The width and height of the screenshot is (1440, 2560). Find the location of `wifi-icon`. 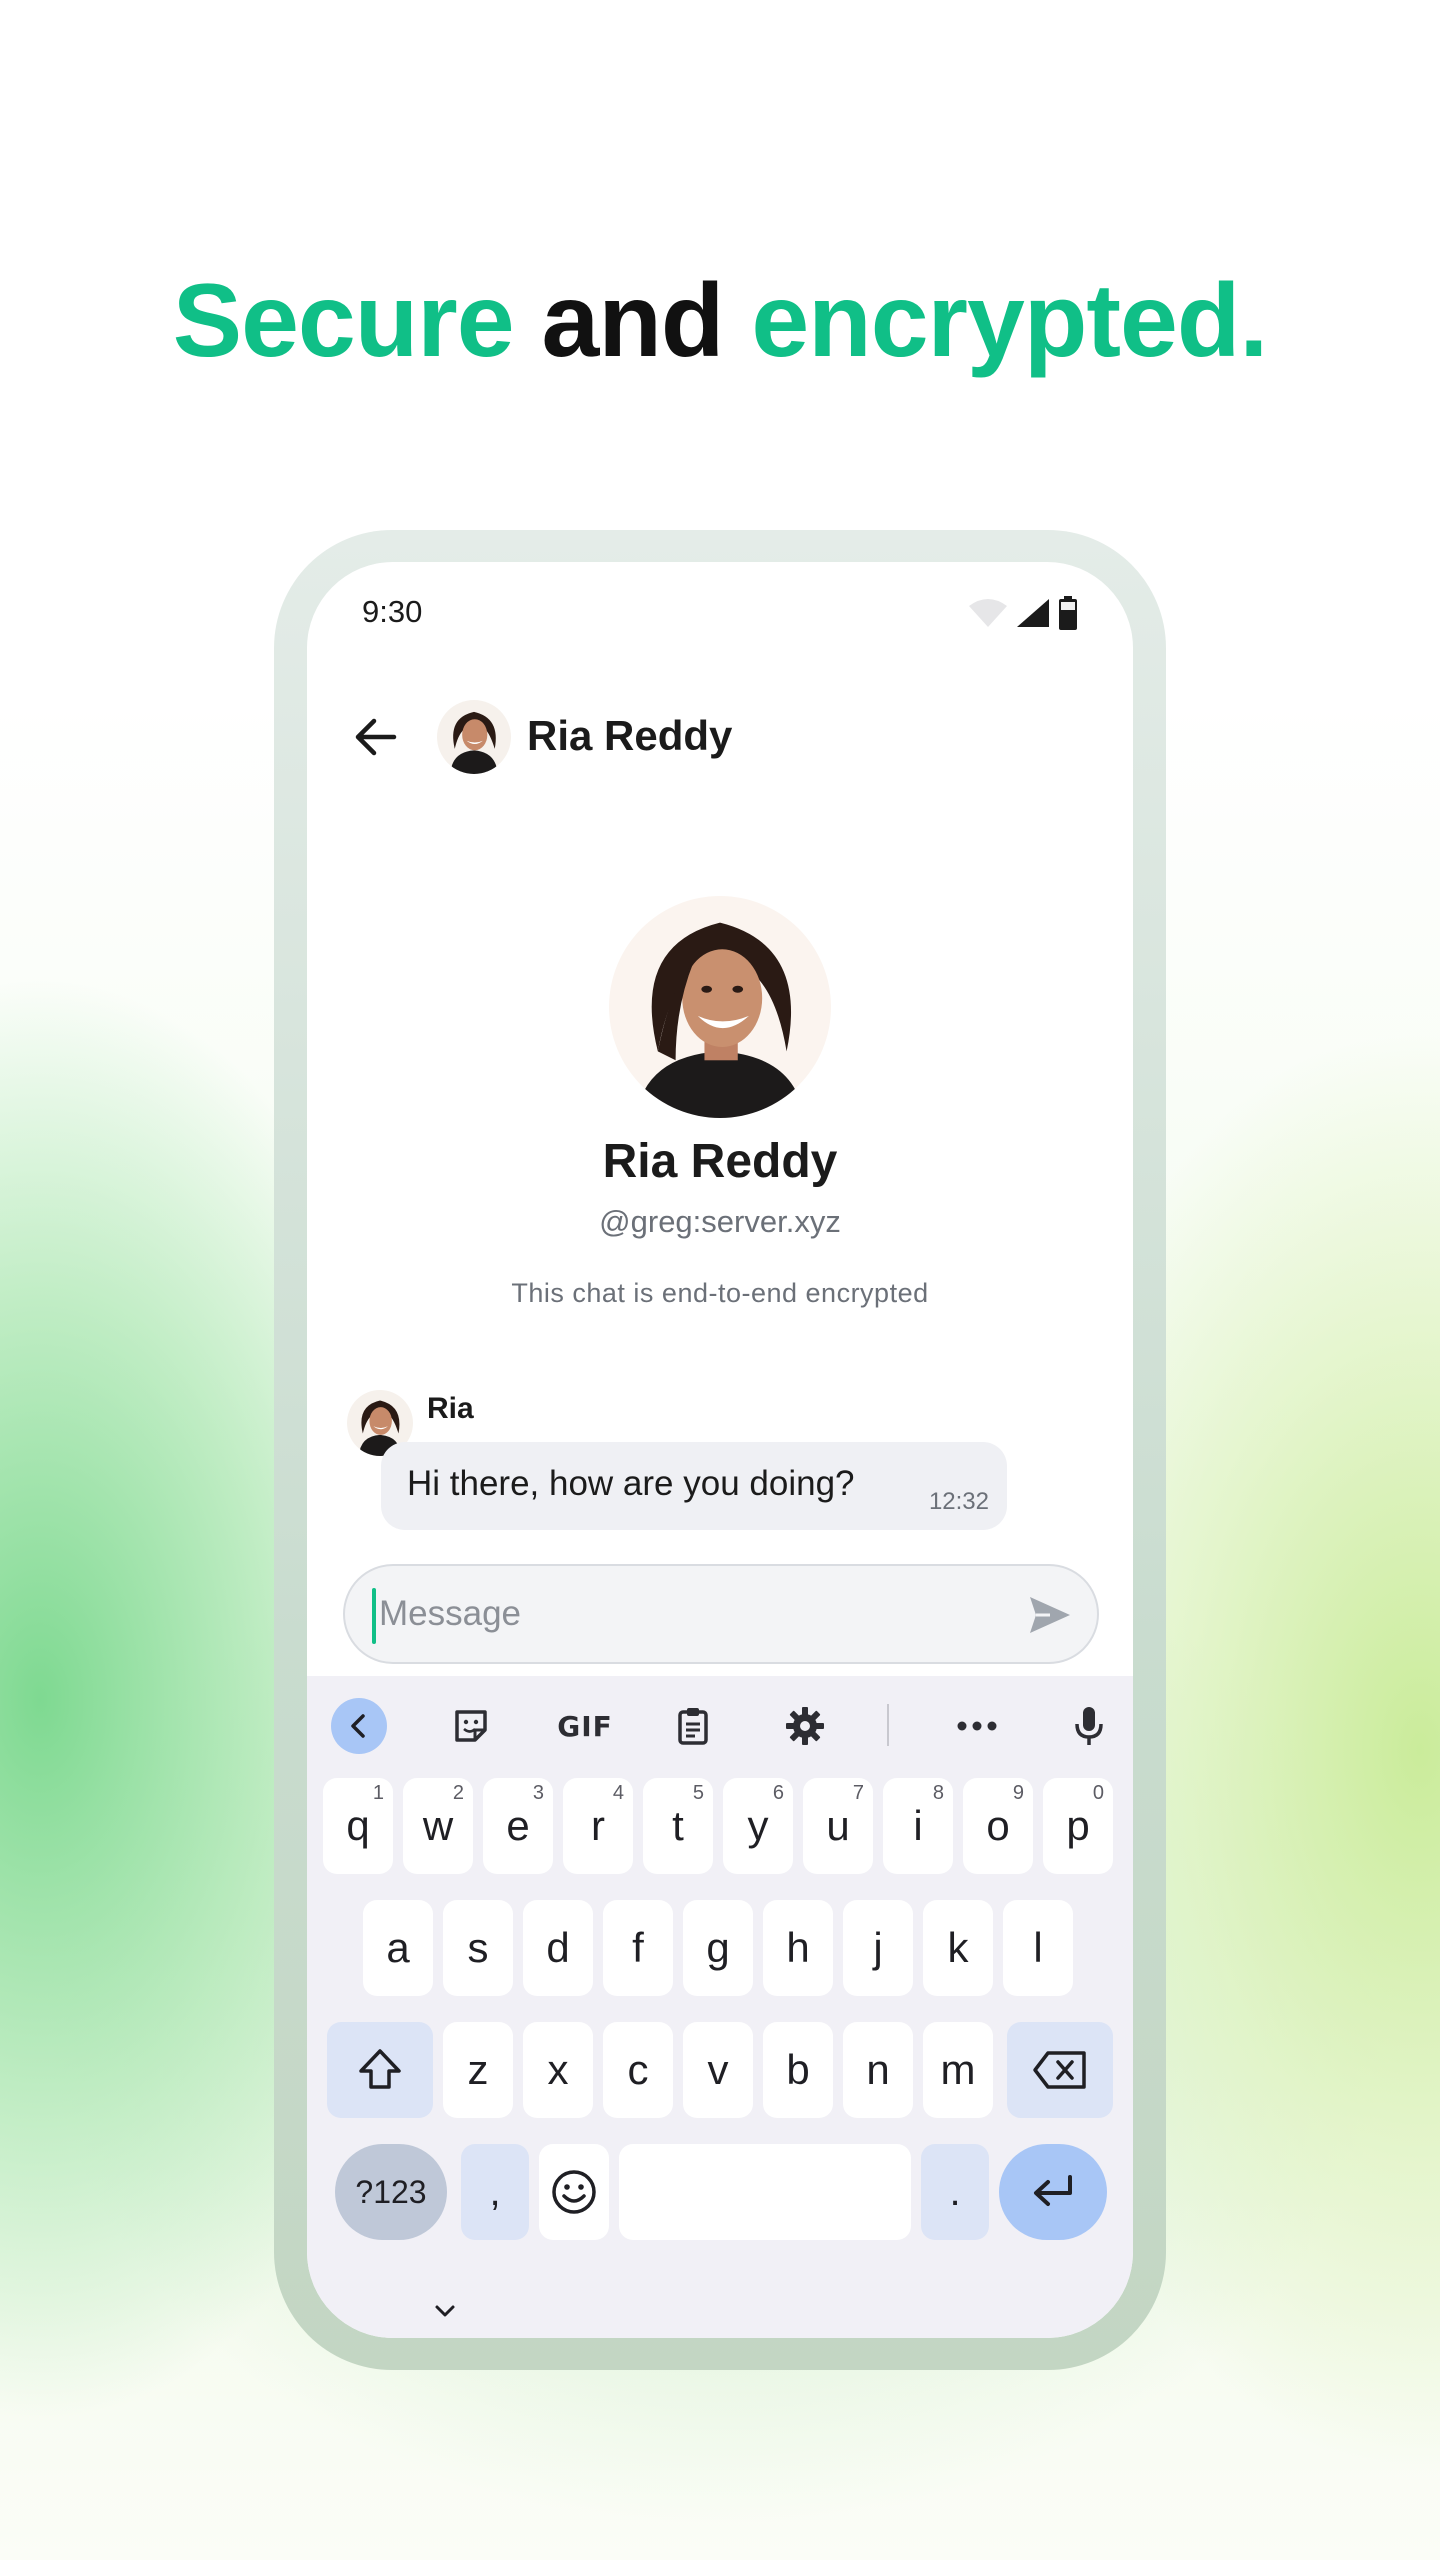

wifi-icon is located at coordinates (988, 615).